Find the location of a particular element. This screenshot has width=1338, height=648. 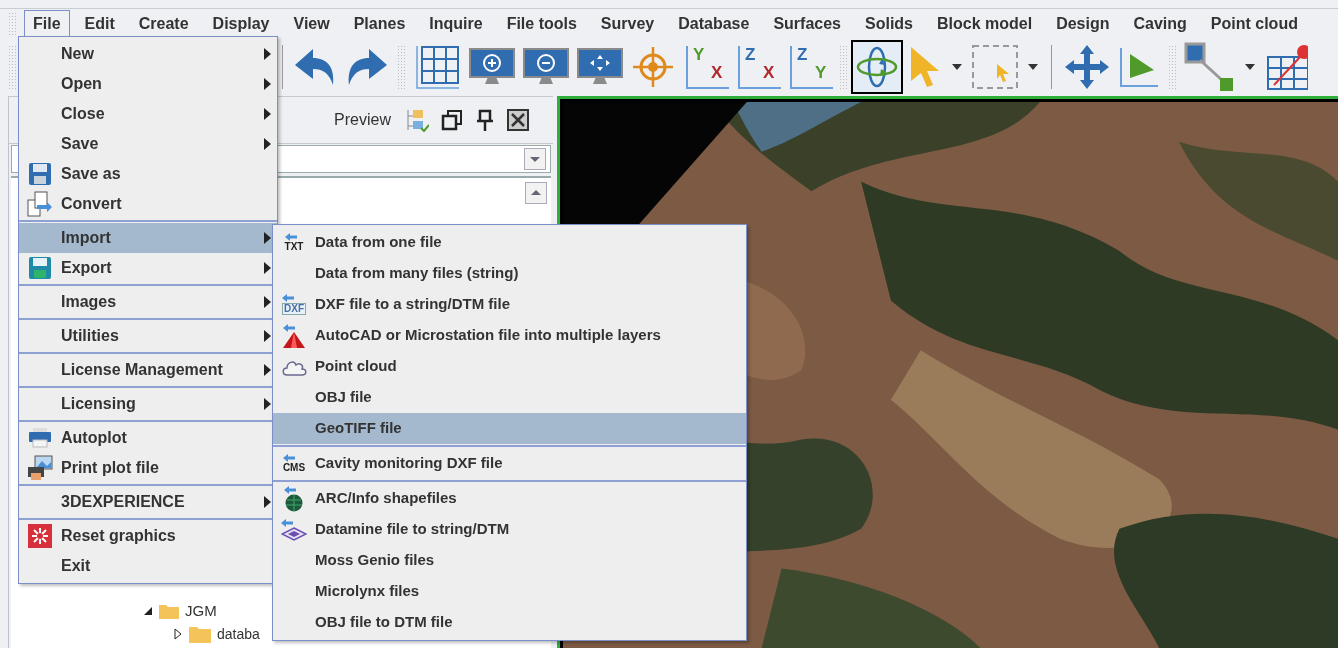

menu-item: OBJ file to DTM file is located at coordinates (509, 622).